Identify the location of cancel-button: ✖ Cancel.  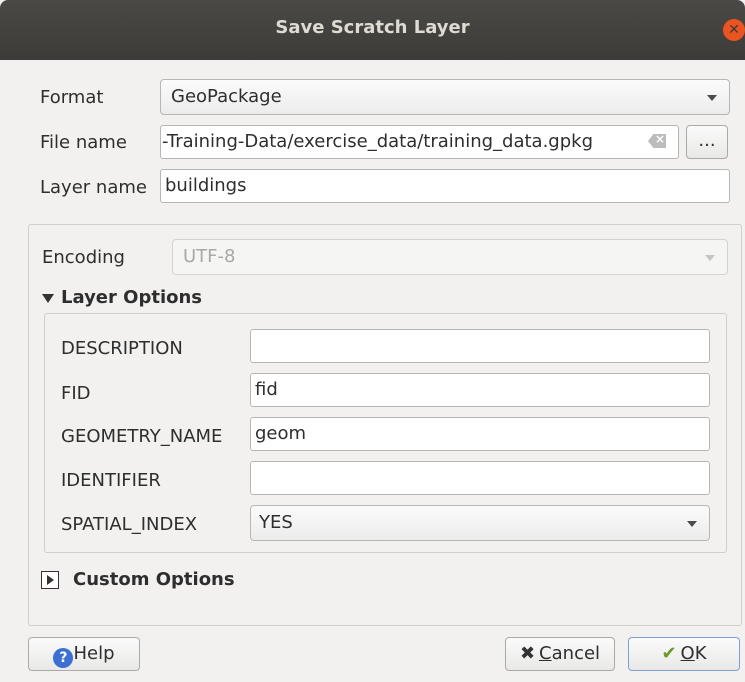
(560, 654).